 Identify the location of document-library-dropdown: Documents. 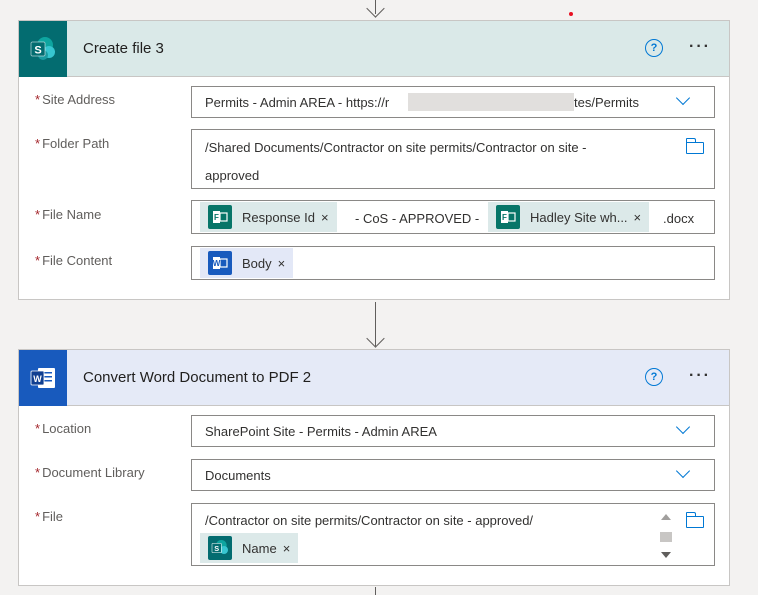
(453, 475).